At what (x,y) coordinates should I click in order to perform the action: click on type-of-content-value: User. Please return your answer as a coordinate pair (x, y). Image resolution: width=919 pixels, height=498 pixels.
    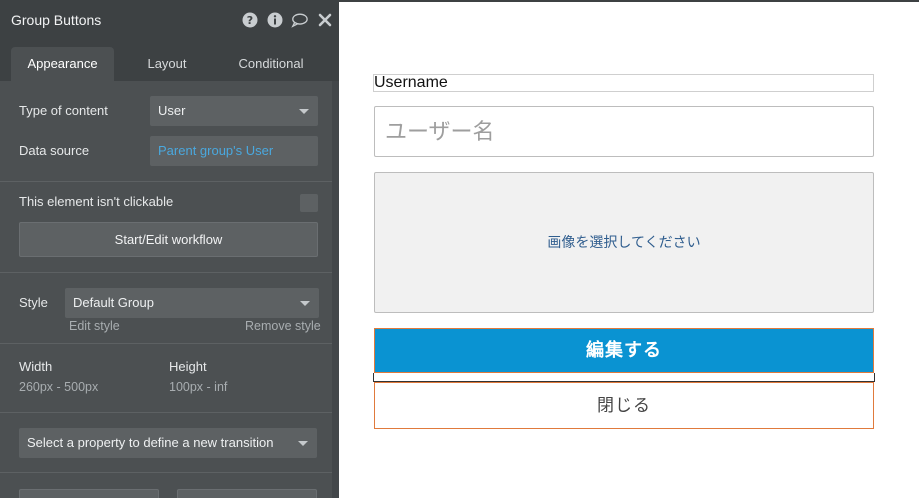
    Looking at the image, I should click on (172, 110).